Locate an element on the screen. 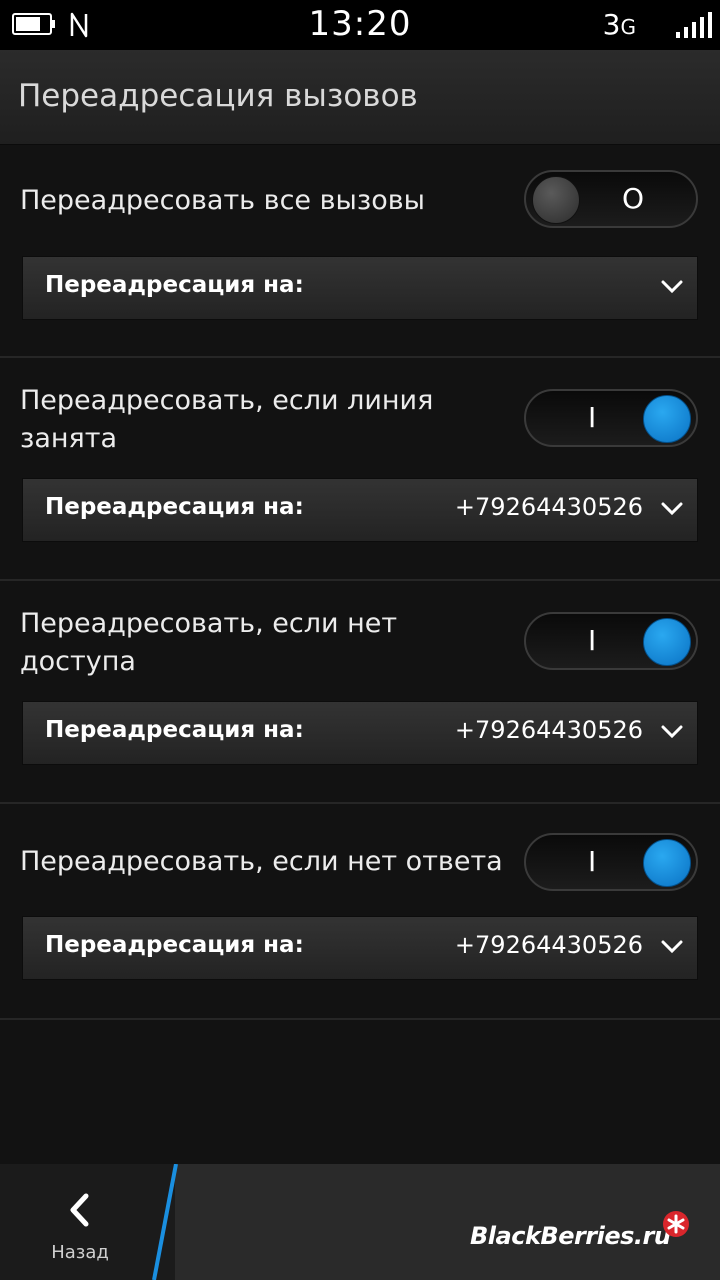 Image resolution: width=720 pixels, height=1280 pixels. title-bar: Переадресация вызовов is located at coordinates (360, 97).